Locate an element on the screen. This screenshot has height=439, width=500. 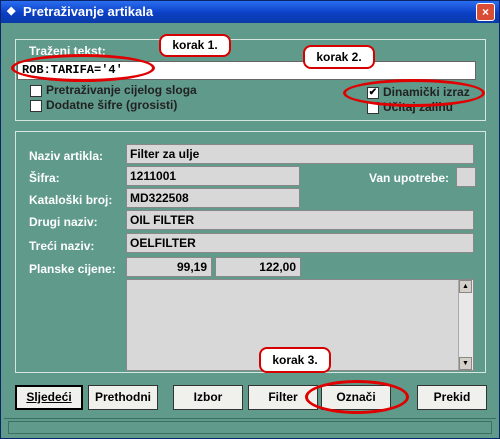
checkbox-whole-record-label: Pretraživanje cijelog sloga is located at coordinates (121, 90).